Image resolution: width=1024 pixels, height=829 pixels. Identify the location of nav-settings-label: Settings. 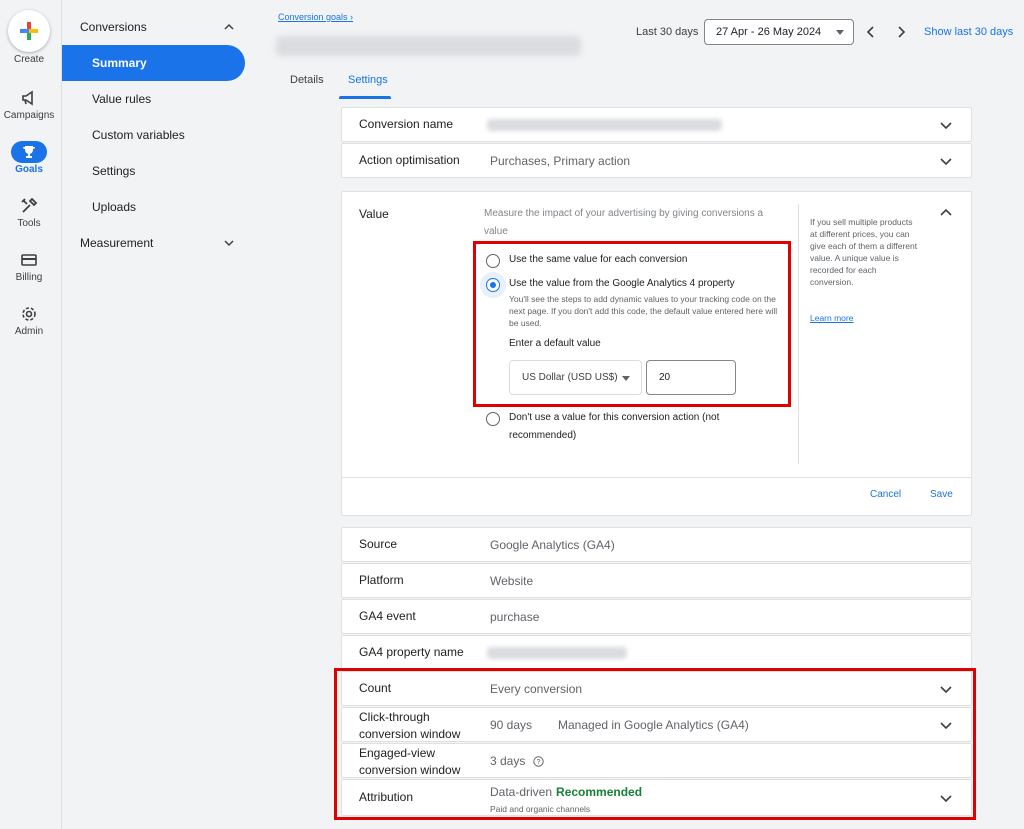
(114, 171).